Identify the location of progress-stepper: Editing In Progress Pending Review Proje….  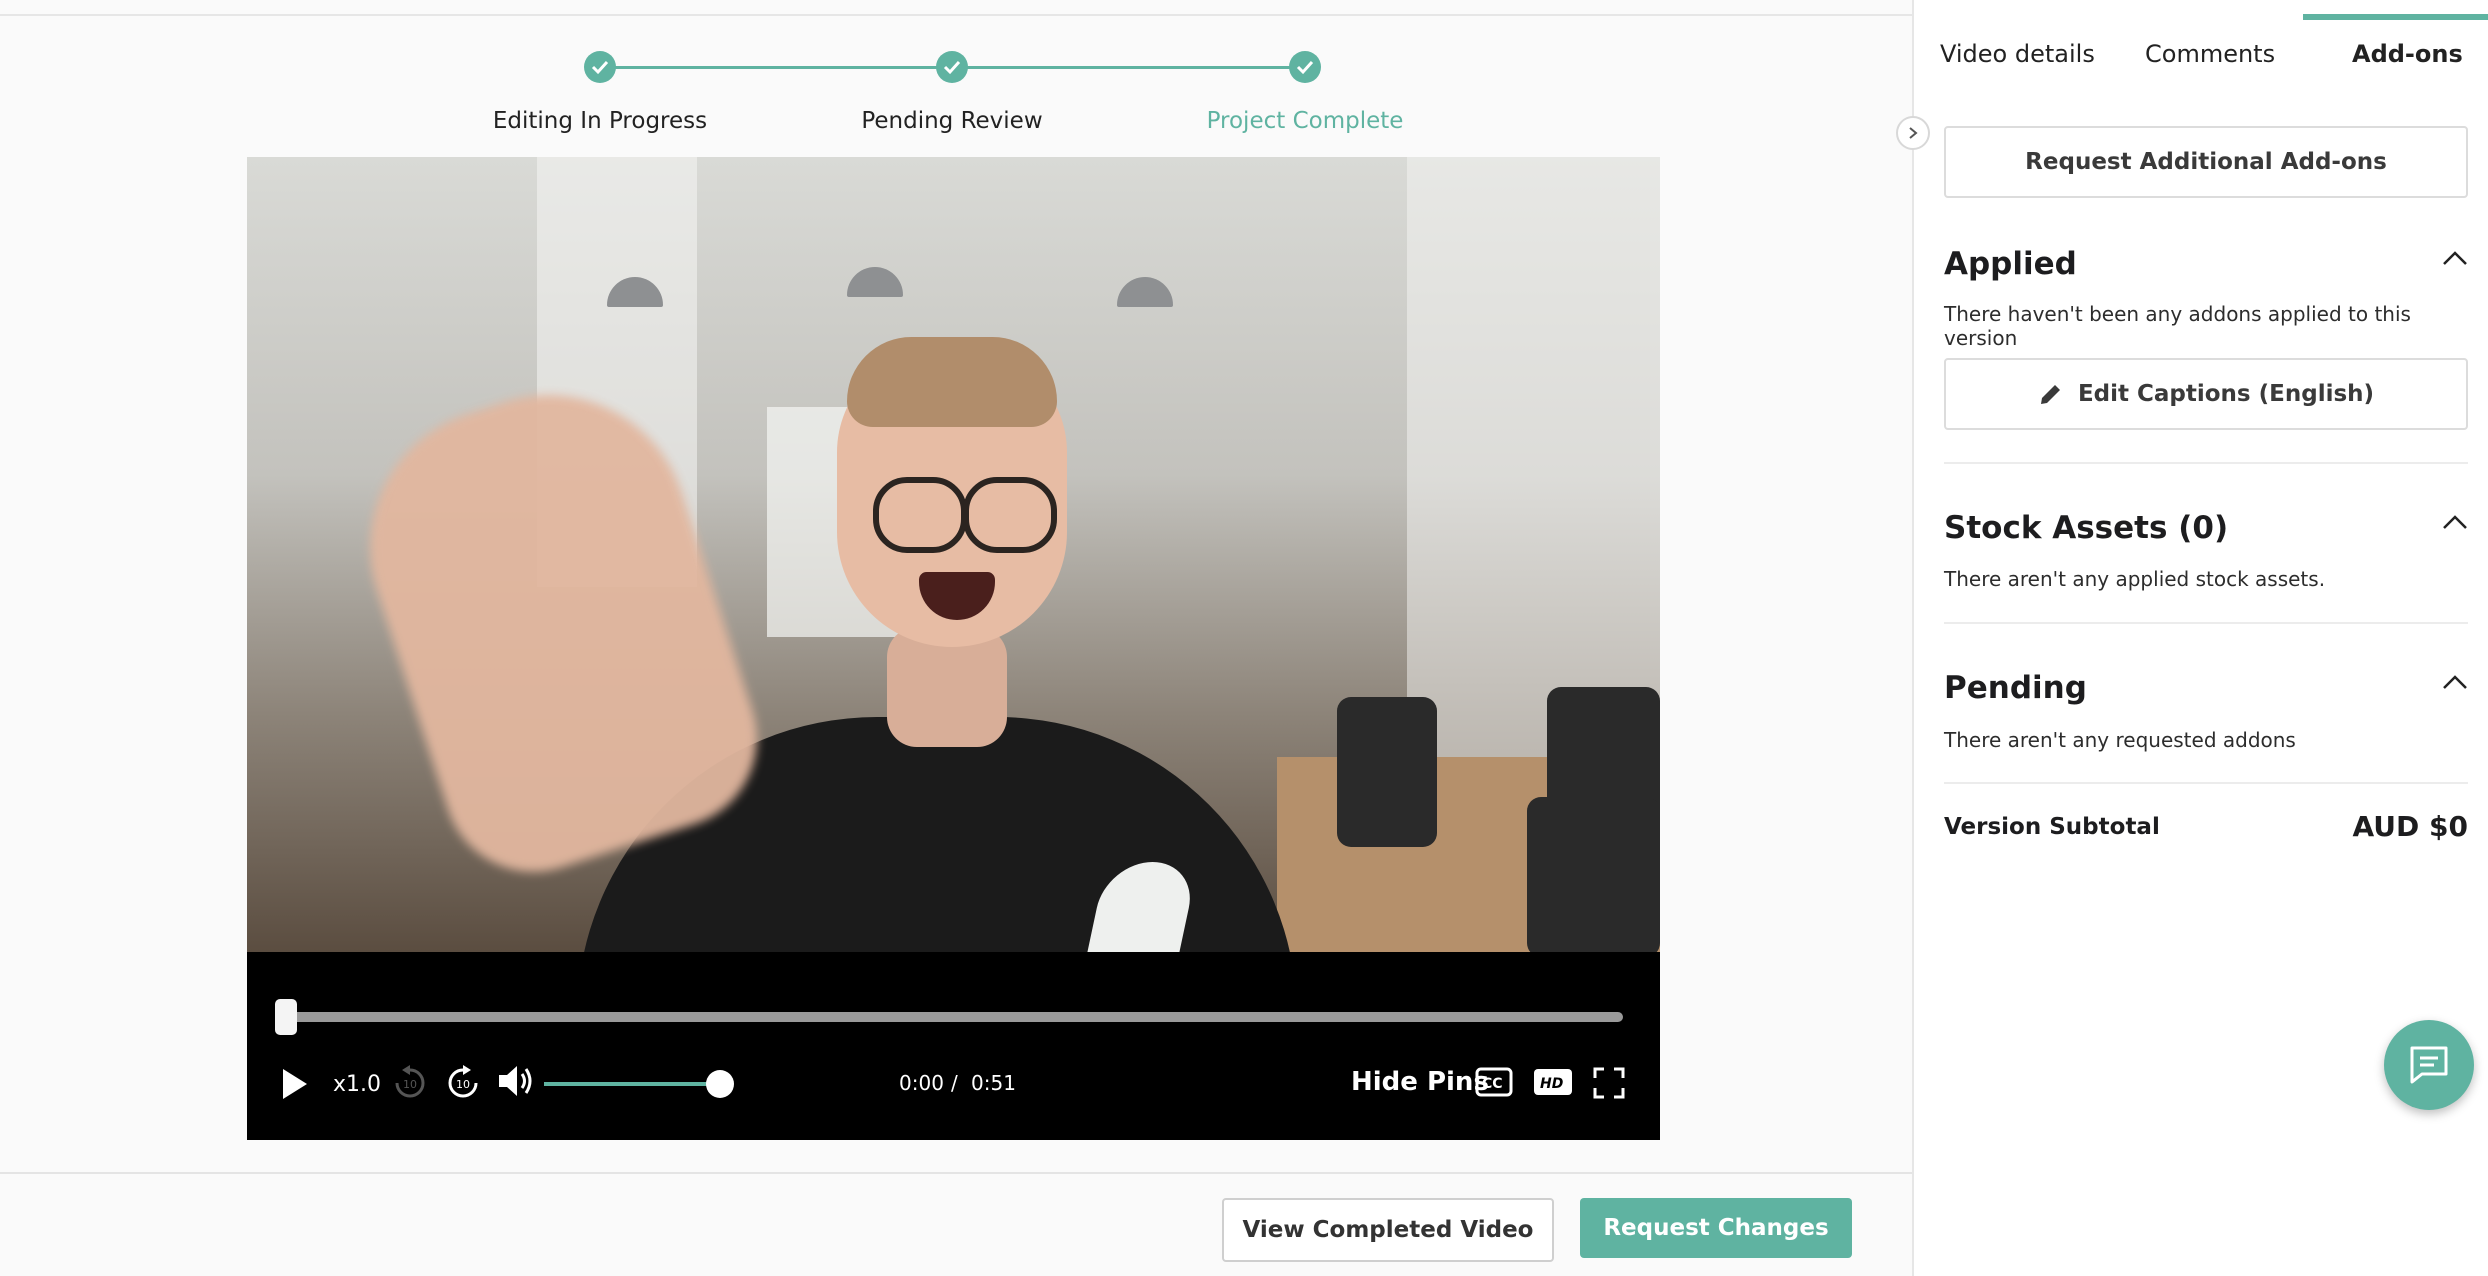
(956, 75).